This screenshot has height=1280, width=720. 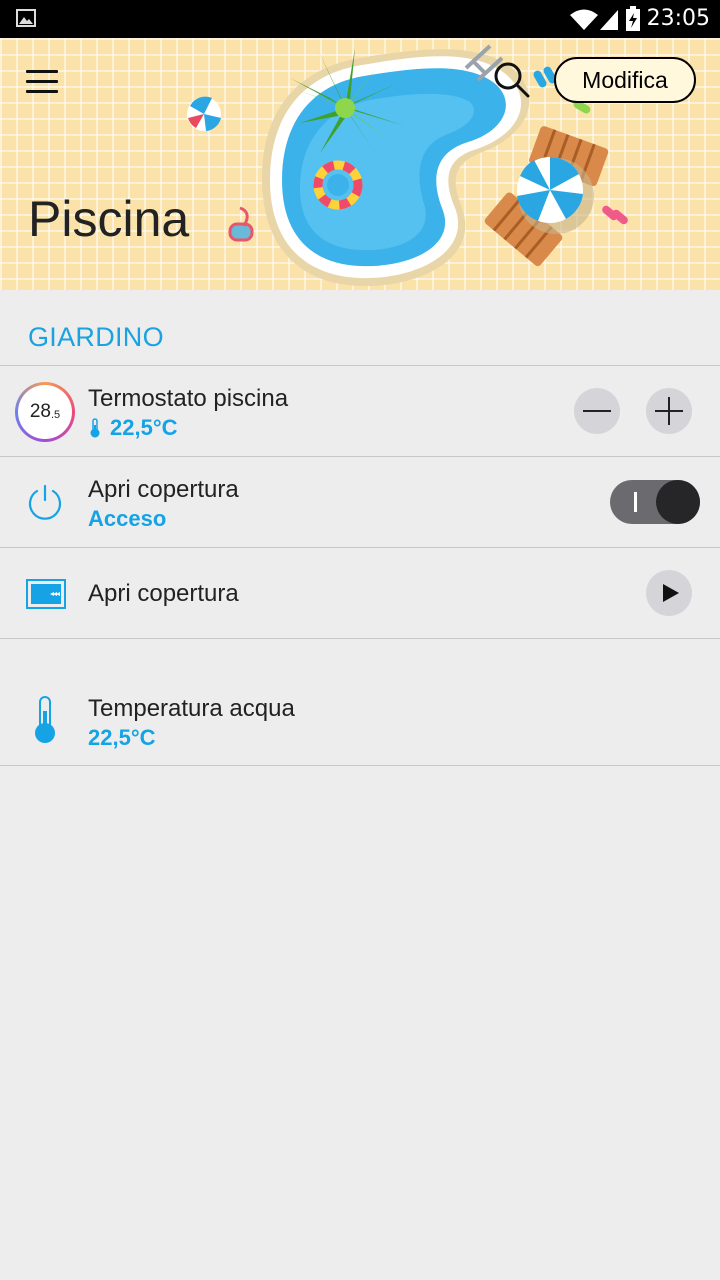 I want to click on battery-charging-icon, so click(x=633, y=18).